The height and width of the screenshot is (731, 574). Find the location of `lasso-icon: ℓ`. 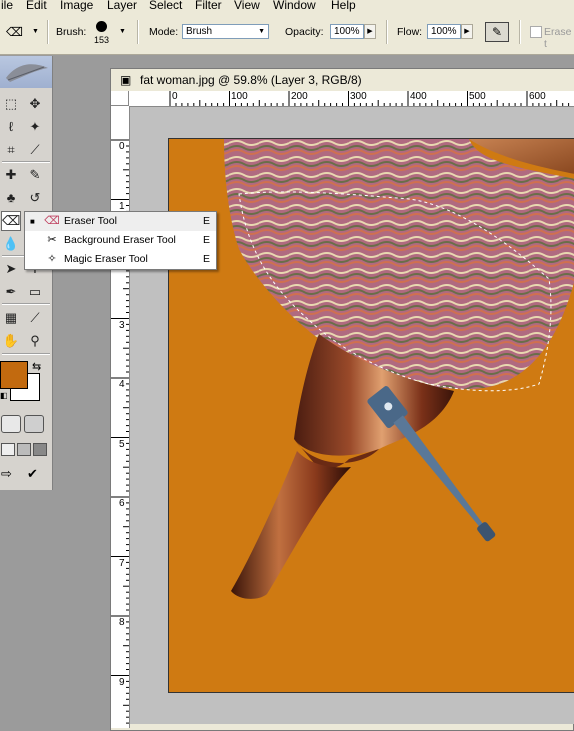

lasso-icon: ℓ is located at coordinates (11, 127).